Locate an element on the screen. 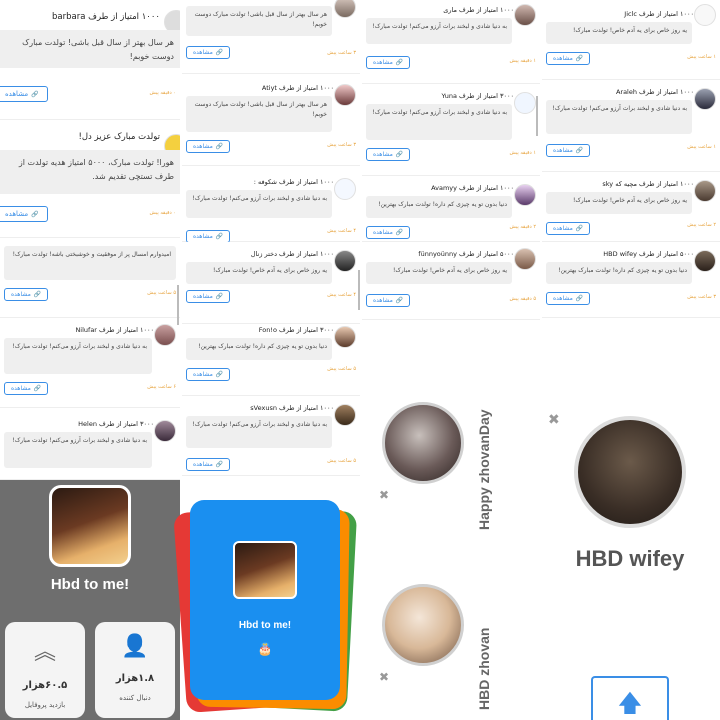  birthday-card: Hbd to me! 🎂 is located at coordinates (265, 600).